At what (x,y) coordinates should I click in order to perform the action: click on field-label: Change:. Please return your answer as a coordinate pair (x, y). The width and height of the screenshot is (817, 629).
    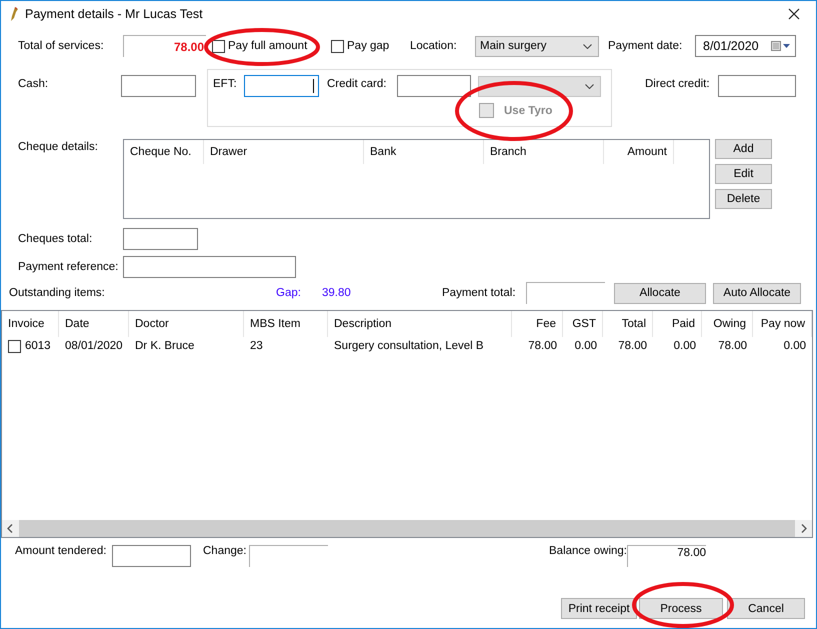
    Looking at the image, I should click on (225, 551).